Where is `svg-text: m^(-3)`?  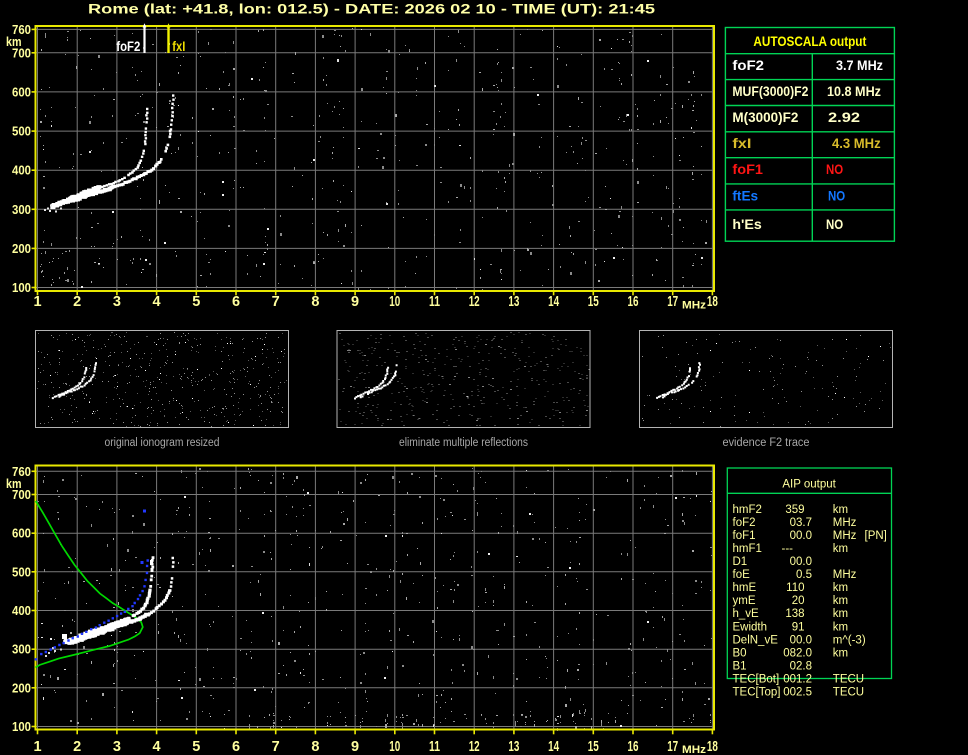
svg-text: m^(-3) is located at coordinates (849, 640).